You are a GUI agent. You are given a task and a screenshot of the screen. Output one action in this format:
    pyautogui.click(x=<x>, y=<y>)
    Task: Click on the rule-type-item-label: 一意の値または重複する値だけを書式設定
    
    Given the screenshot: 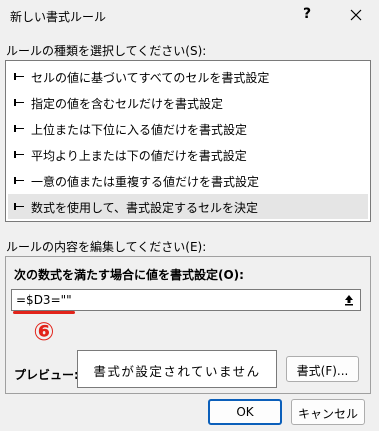 What is the action you would take?
    pyautogui.click(x=145, y=182)
    